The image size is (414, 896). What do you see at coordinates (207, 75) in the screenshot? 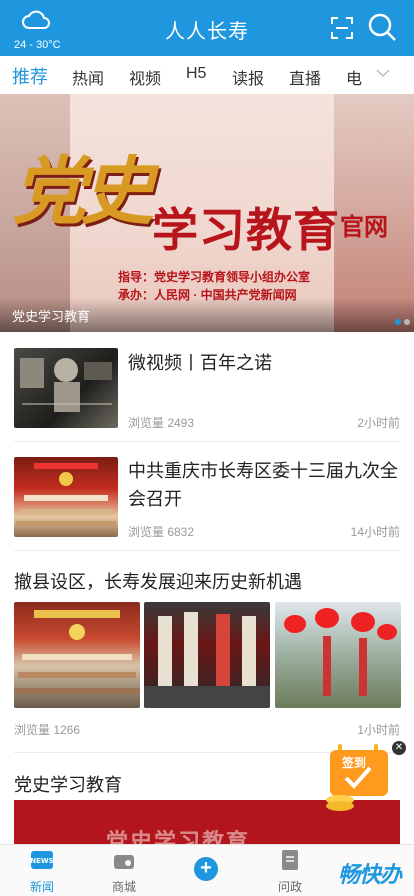
I see `channel-tabs: 推荐 热闻 视频 H5 读报 直播 电` at bounding box center [207, 75].